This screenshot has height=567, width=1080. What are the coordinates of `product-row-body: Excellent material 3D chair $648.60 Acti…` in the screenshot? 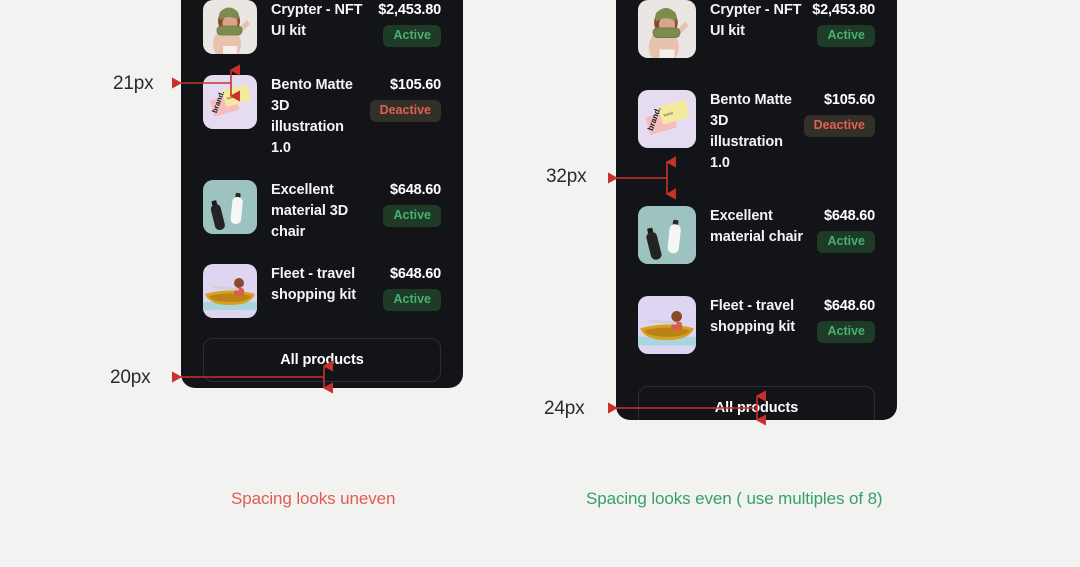 It's located at (349, 211).